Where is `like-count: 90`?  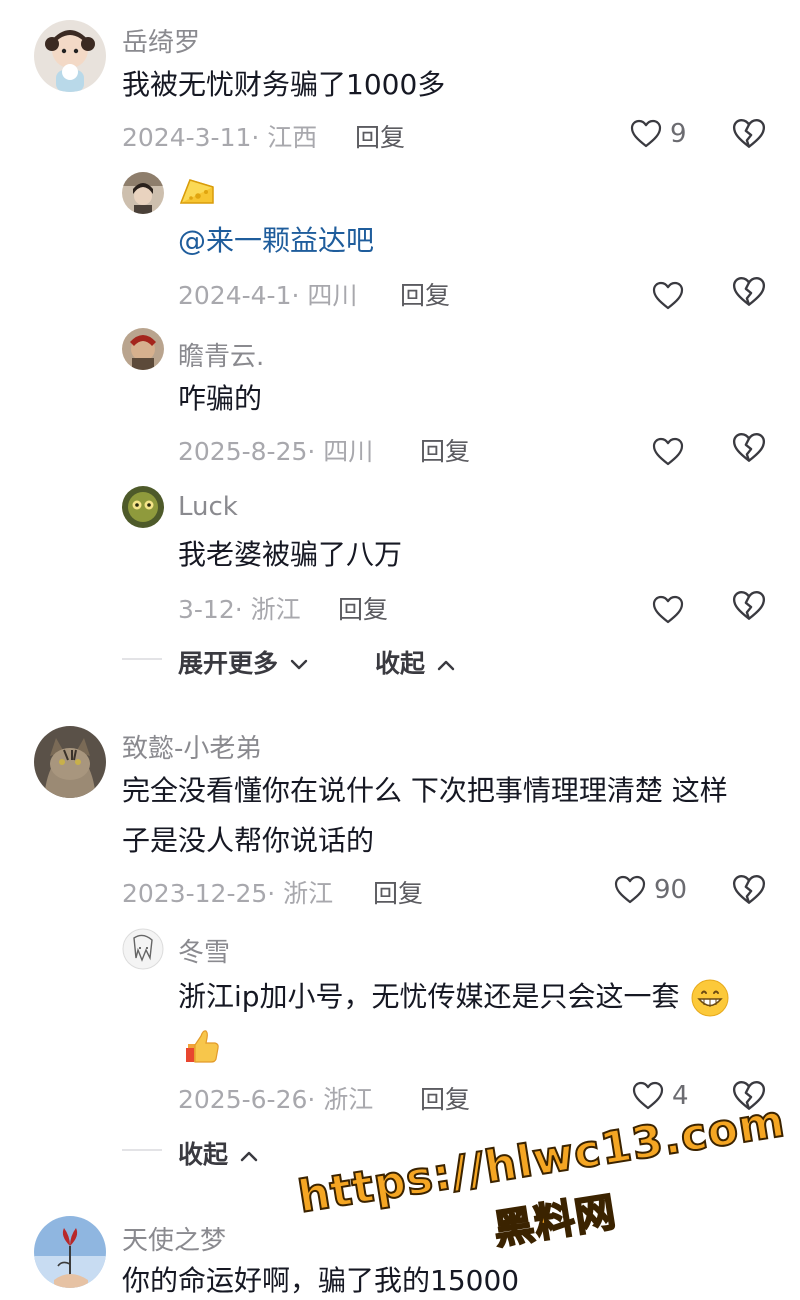
like-count: 90 is located at coordinates (671, 890).